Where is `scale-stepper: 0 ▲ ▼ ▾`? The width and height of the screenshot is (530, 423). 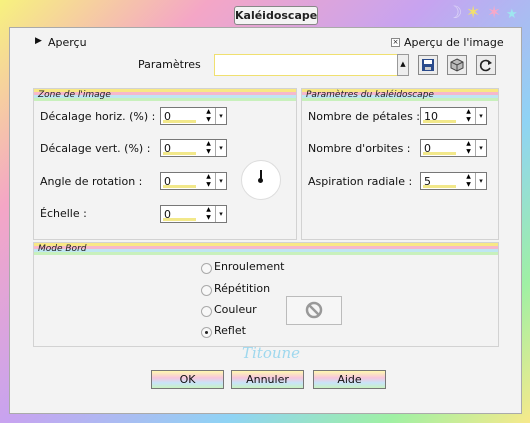
scale-stepper: 0 ▲ ▼ ▾ is located at coordinates (193, 214).